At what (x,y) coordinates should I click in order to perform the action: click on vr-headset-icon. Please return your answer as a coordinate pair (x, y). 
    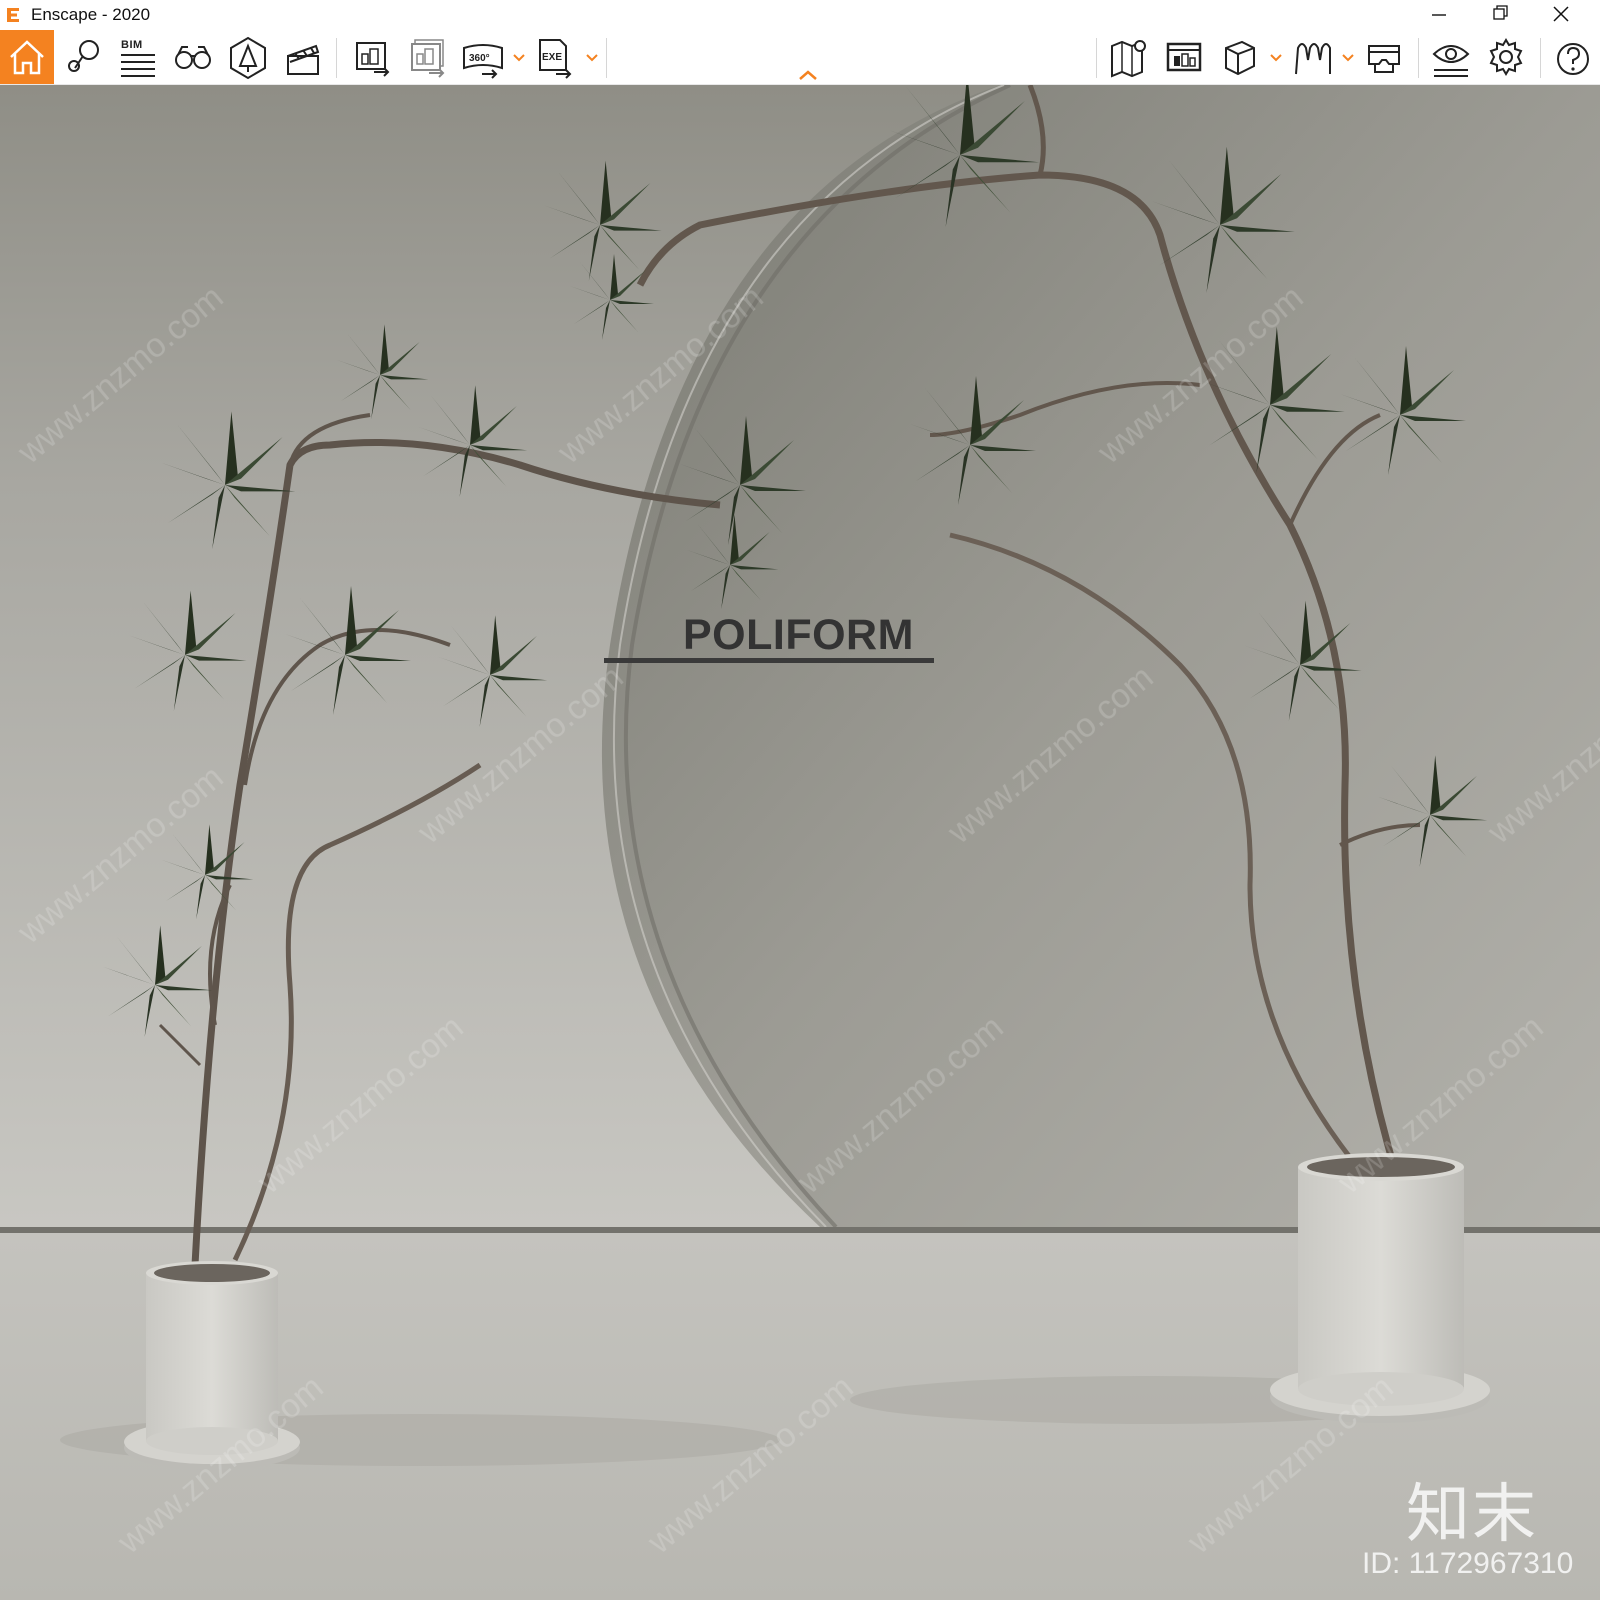
    Looking at the image, I should click on (1384, 59).